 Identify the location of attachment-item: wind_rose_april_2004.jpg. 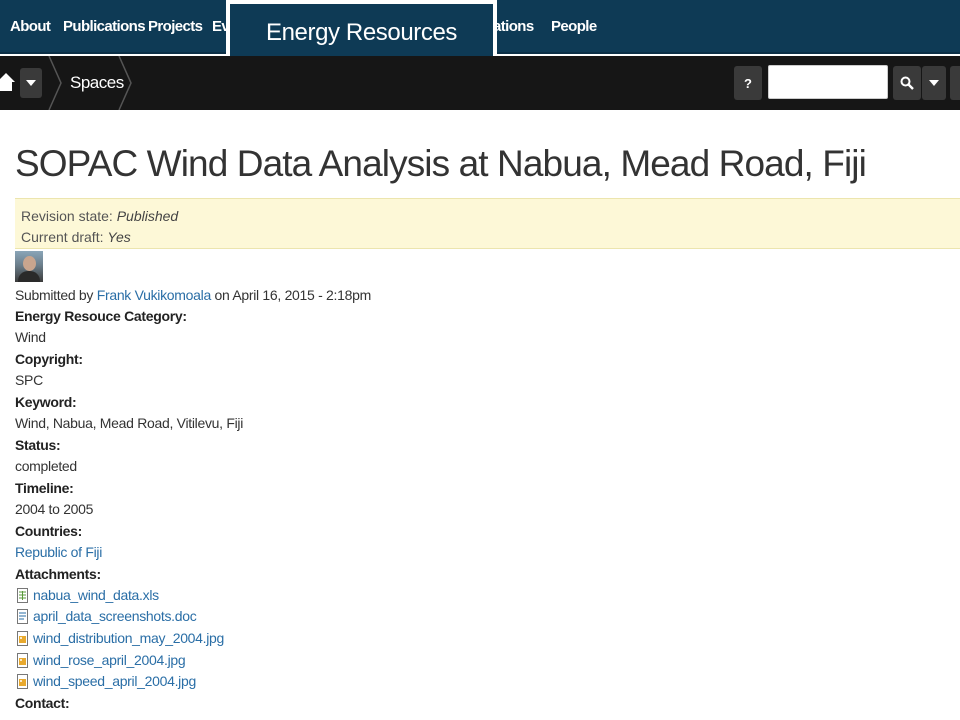
(101, 660).